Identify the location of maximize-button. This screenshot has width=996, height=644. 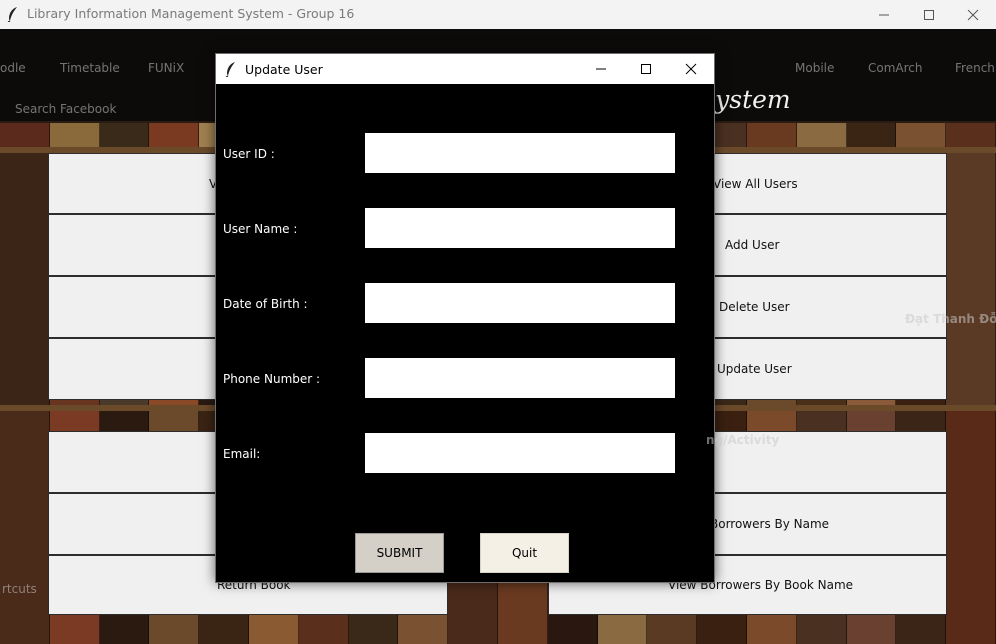
(929, 14).